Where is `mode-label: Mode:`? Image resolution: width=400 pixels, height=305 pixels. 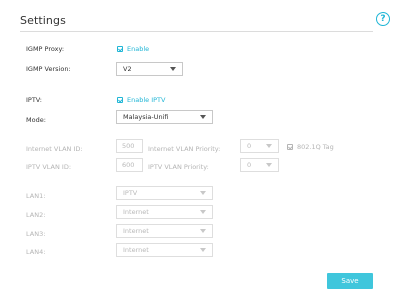 mode-label: Mode: is located at coordinates (36, 120).